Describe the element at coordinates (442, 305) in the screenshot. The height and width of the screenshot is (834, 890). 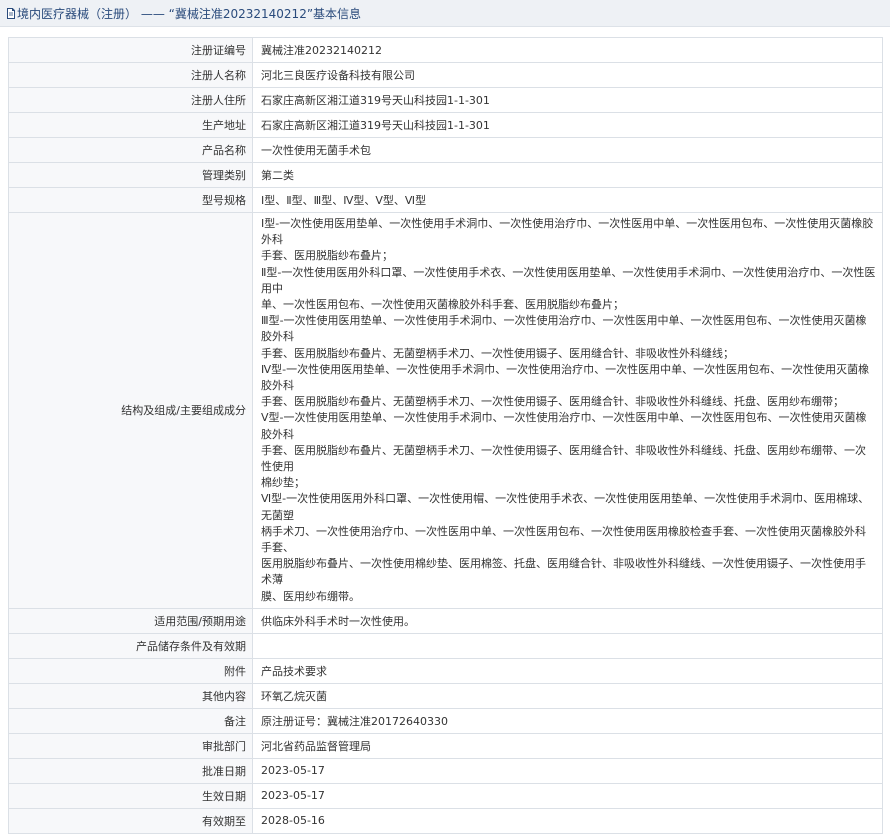
I see `composition-line: 单、一次性医用包布、一次性使用灭菌橡胶外科手套、医用脱脂纱布叠片；` at that location.